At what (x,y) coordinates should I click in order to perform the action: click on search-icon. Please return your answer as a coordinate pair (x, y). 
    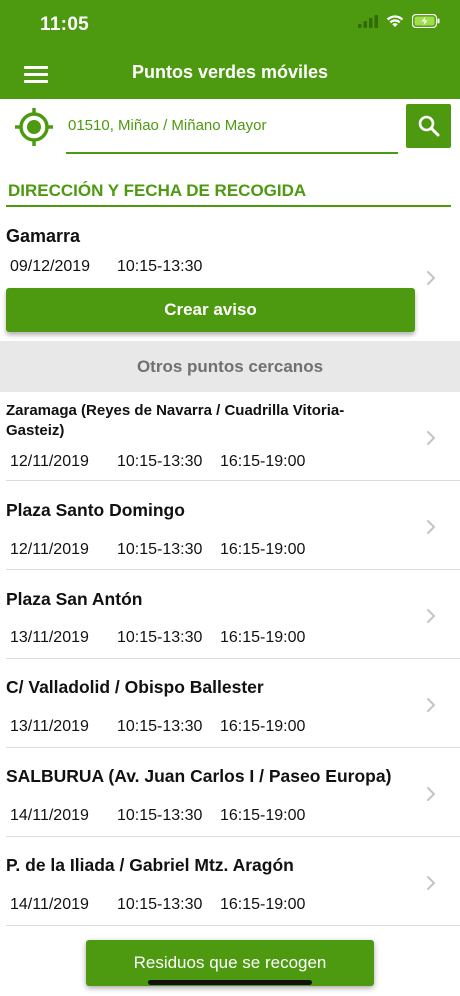
    Looking at the image, I should click on (428, 126).